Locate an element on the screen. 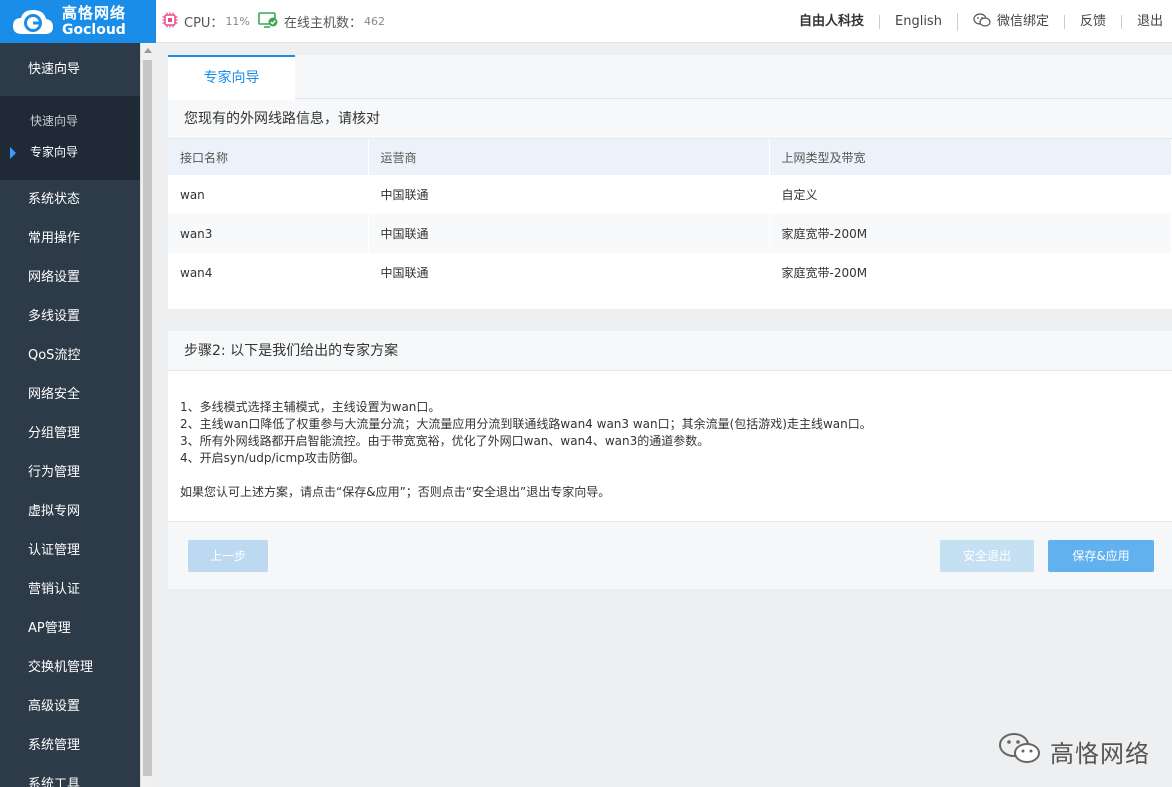  table-row: wan3 中国联通 家庭宽带-200M is located at coordinates (670, 233).